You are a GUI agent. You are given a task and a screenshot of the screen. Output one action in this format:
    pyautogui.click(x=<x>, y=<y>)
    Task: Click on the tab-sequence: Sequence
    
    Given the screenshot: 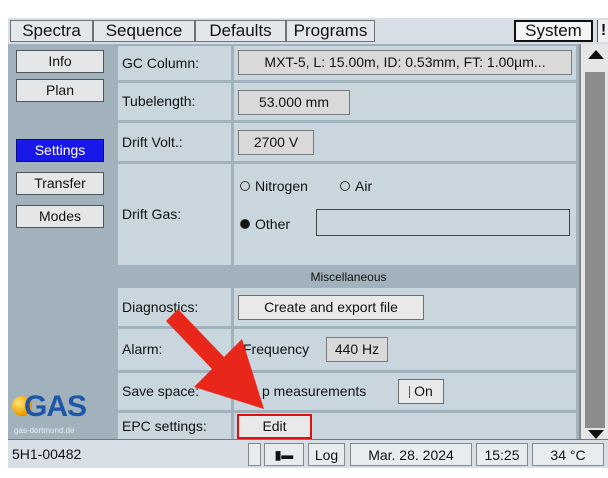 What is the action you would take?
    pyautogui.click(x=144, y=31)
    